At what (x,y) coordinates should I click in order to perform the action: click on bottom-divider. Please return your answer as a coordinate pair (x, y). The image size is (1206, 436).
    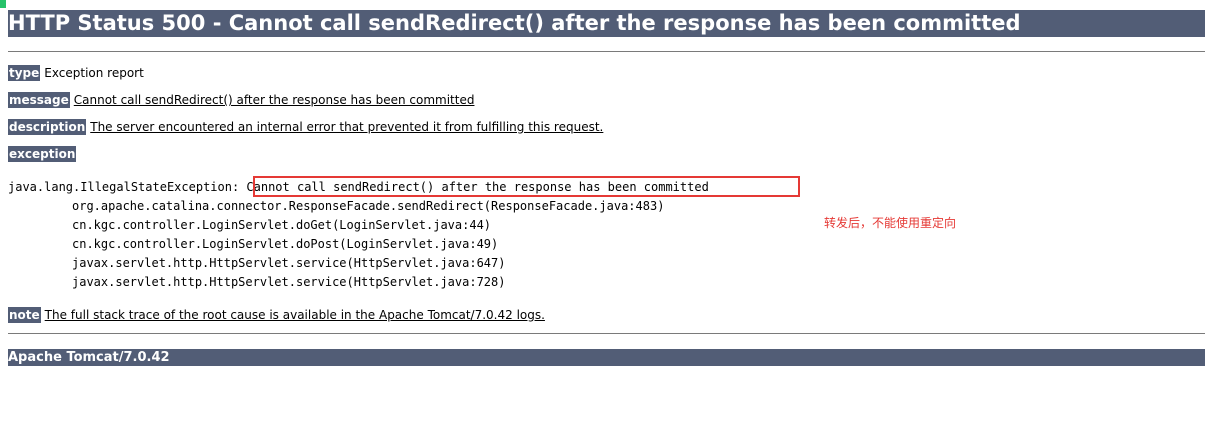
    Looking at the image, I should click on (606, 333).